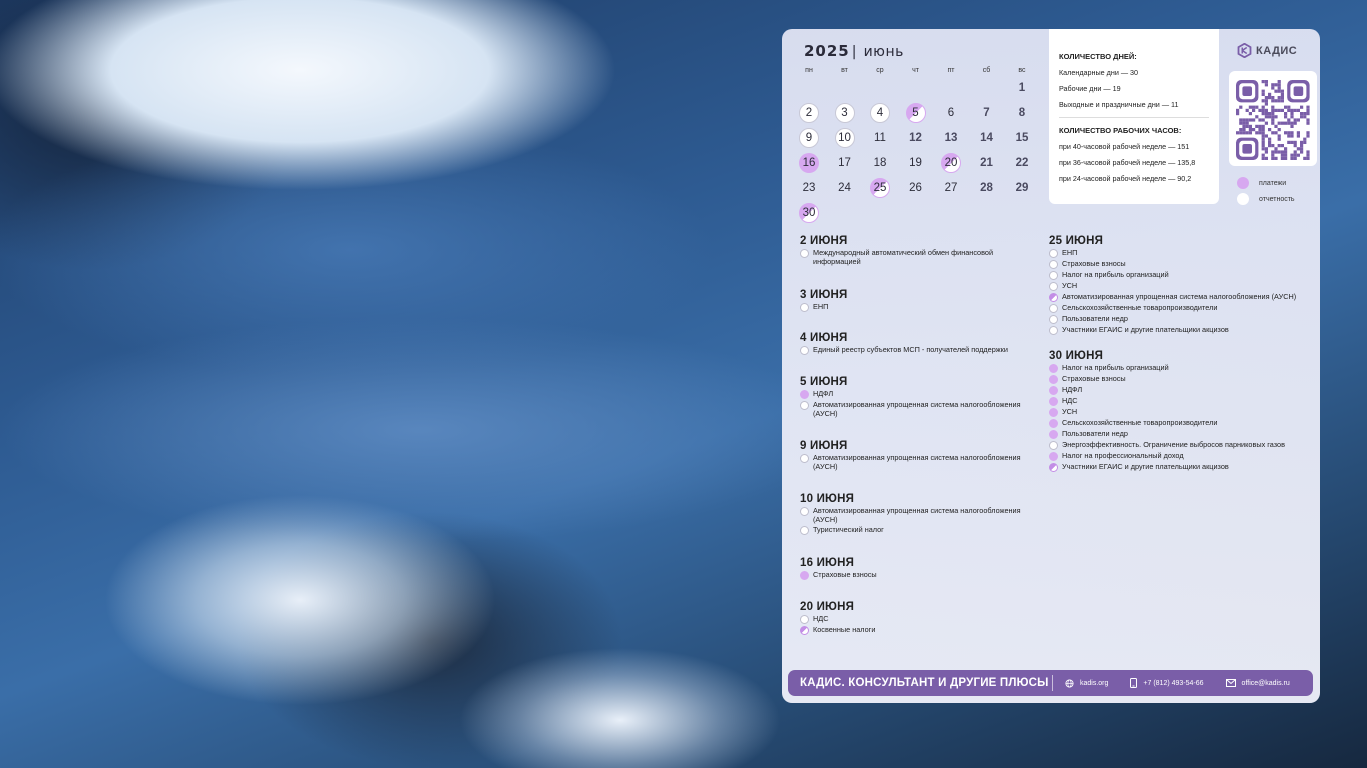  Describe the element at coordinates (880, 188) in the screenshot. I see `day-cell: 25` at that location.